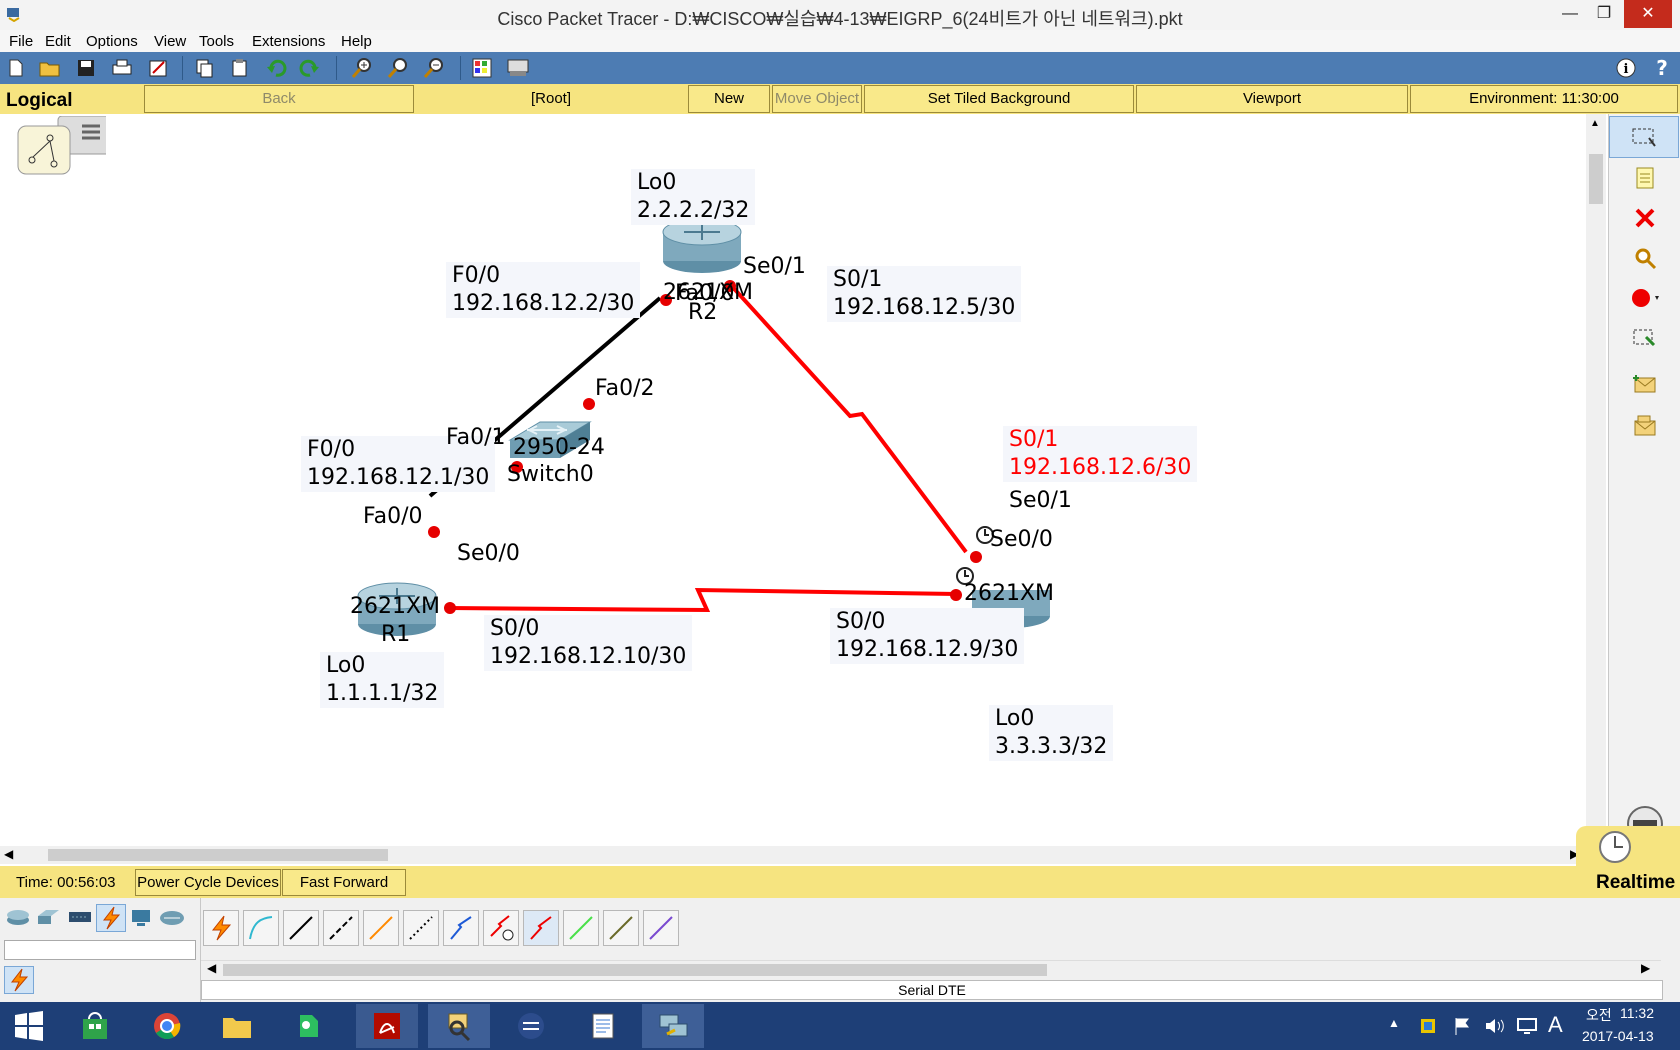  What do you see at coordinates (518, 68) in the screenshot?
I see `custom-device-icon` at bounding box center [518, 68].